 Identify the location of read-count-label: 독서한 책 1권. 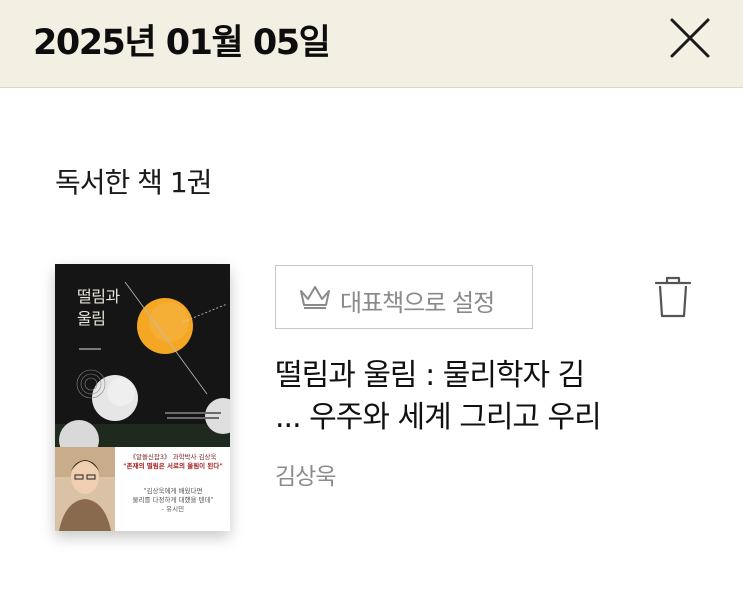
(133, 182).